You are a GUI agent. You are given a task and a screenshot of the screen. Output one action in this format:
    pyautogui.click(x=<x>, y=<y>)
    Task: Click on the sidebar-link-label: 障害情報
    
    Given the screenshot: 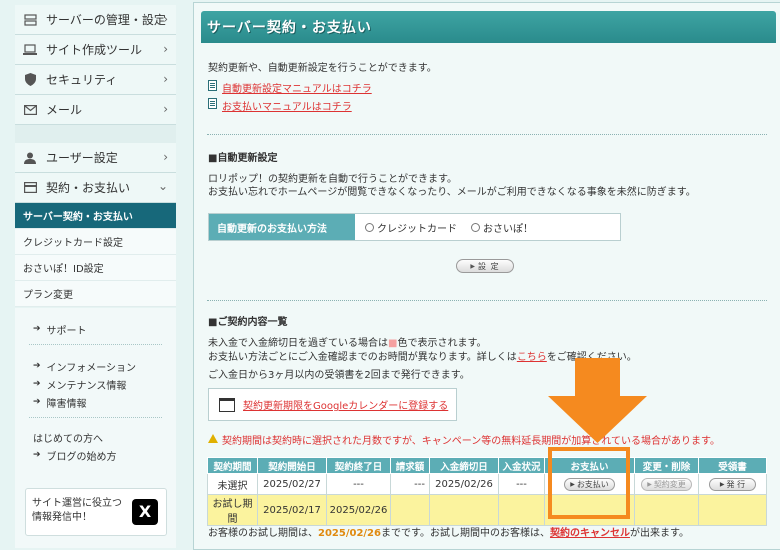 What is the action you would take?
    pyautogui.click(x=66, y=404)
    